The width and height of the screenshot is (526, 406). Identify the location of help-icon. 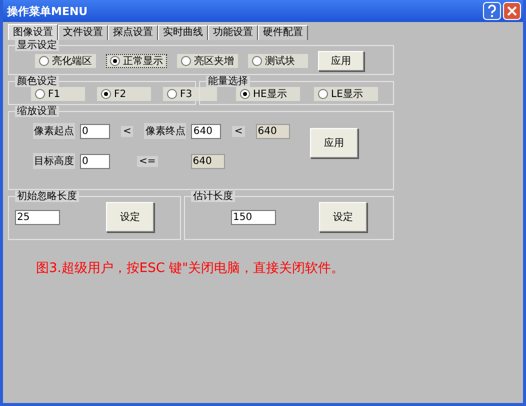
(492, 11).